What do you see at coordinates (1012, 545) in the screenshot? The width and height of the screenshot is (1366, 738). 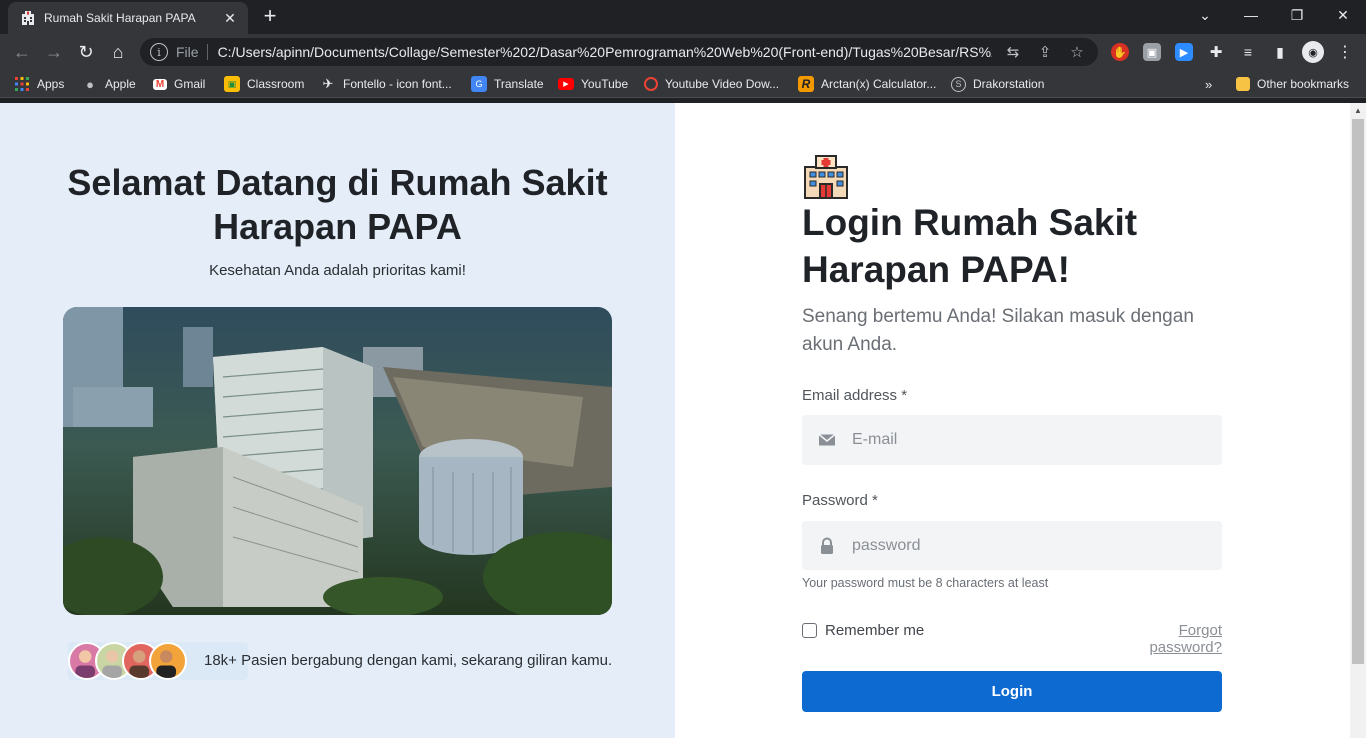 I see `password-field: password` at bounding box center [1012, 545].